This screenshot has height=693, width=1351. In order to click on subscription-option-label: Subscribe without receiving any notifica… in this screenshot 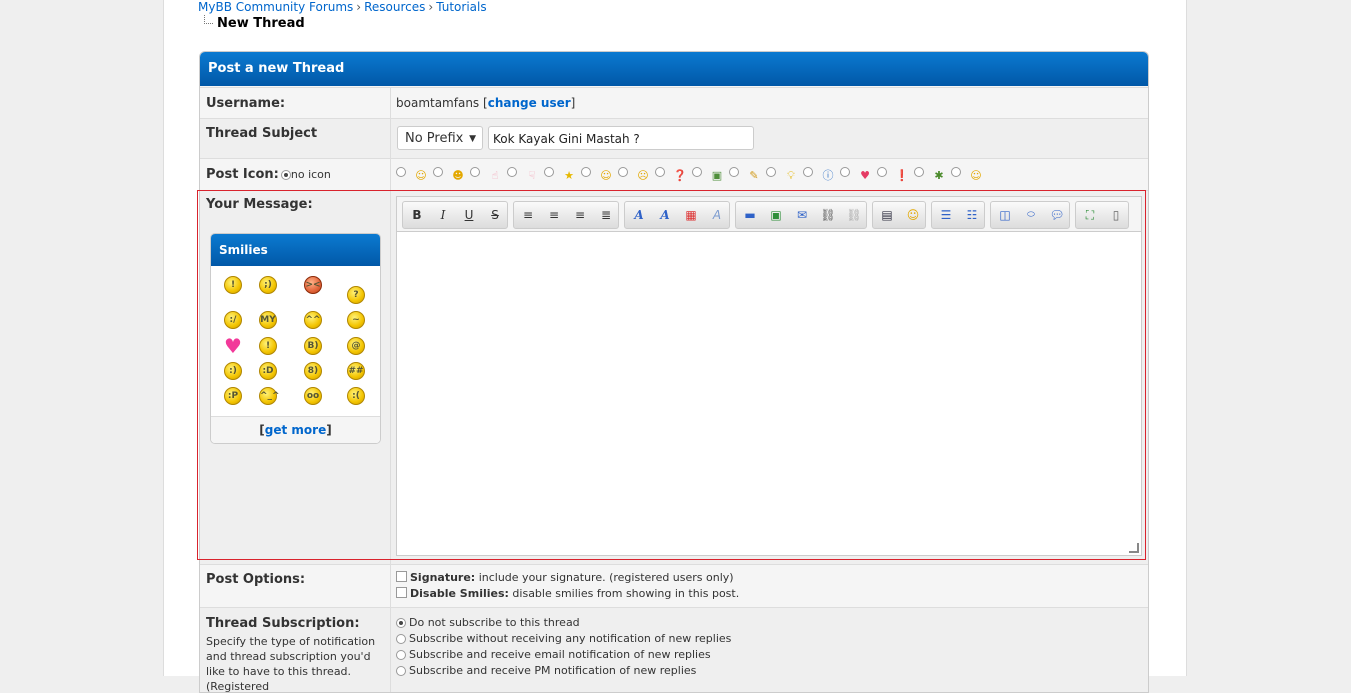, I will do `click(570, 638)`.